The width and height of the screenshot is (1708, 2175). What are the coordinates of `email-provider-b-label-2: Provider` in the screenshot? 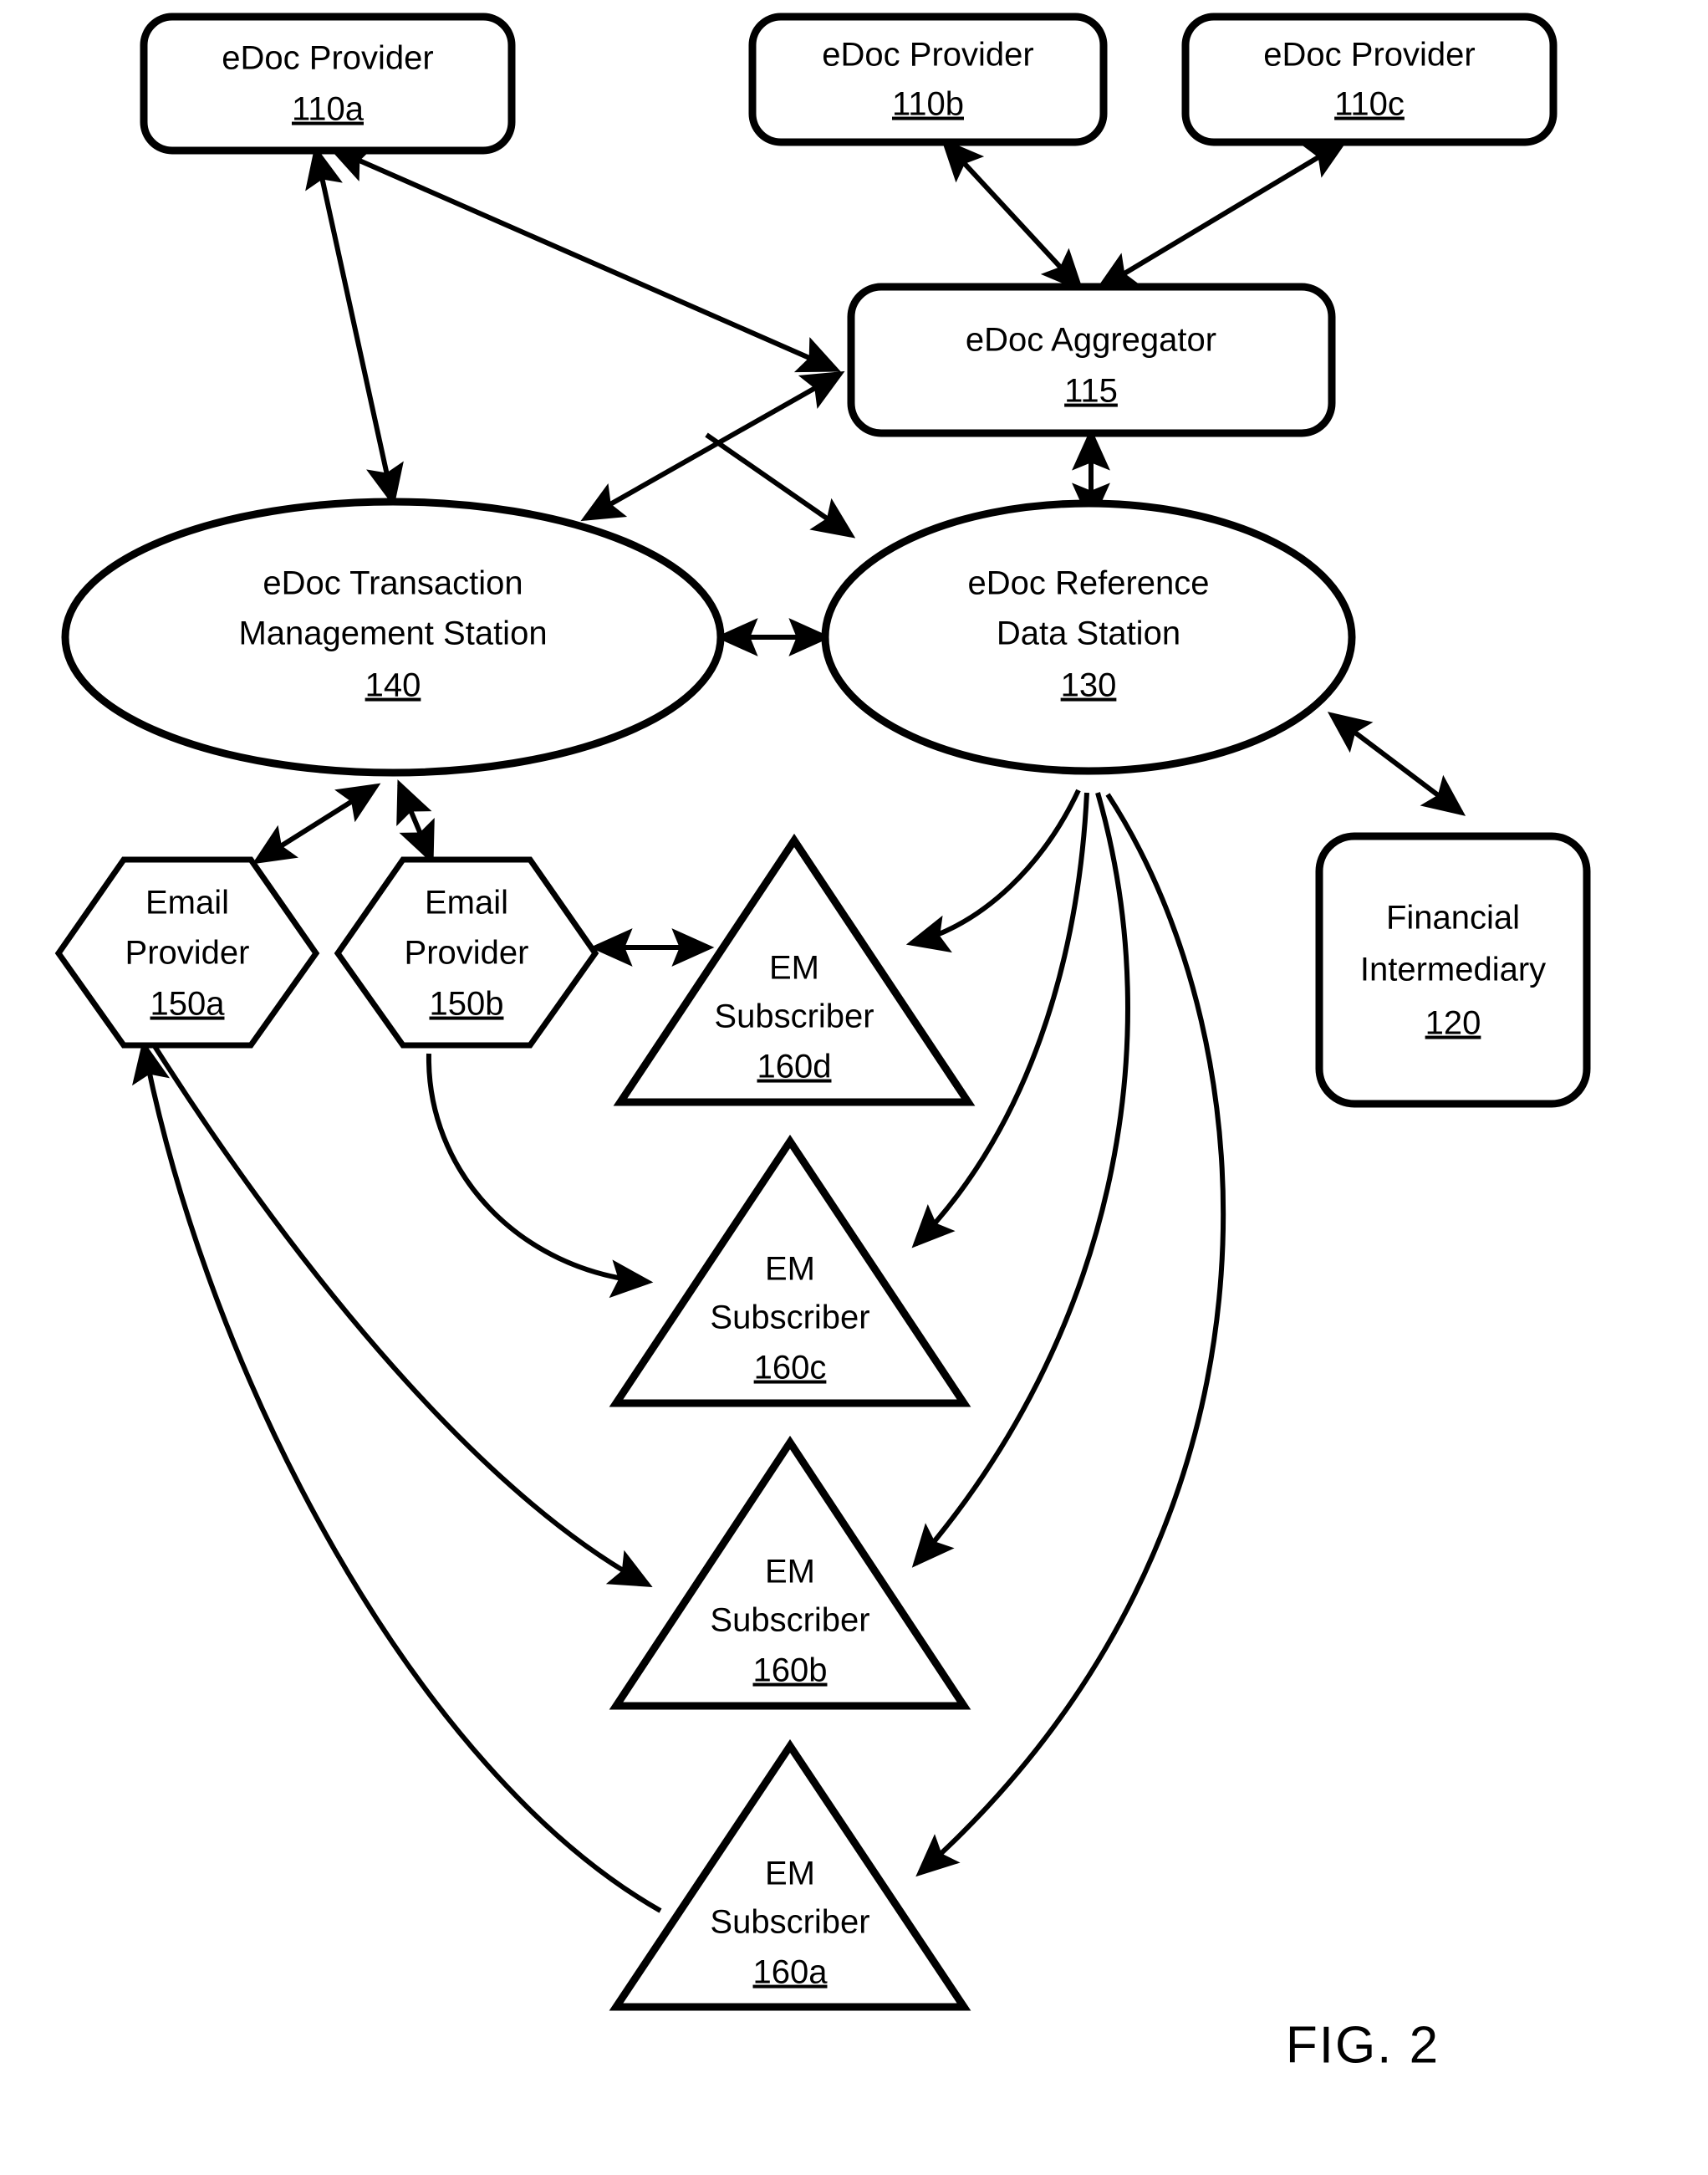 It's located at (467, 953).